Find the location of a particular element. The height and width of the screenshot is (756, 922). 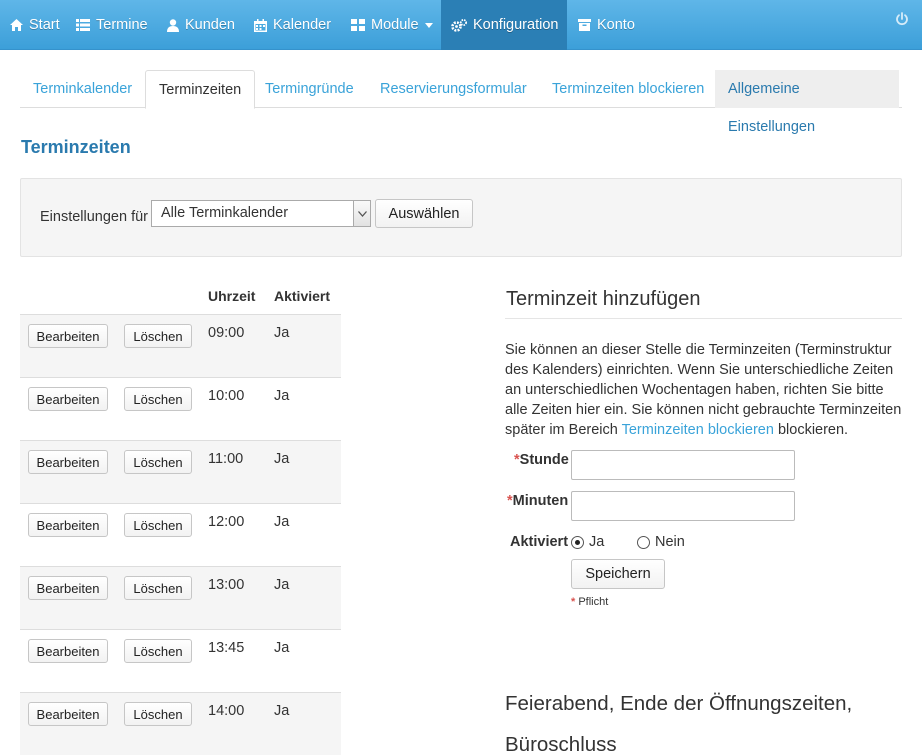

archive-icon is located at coordinates (584, 25).